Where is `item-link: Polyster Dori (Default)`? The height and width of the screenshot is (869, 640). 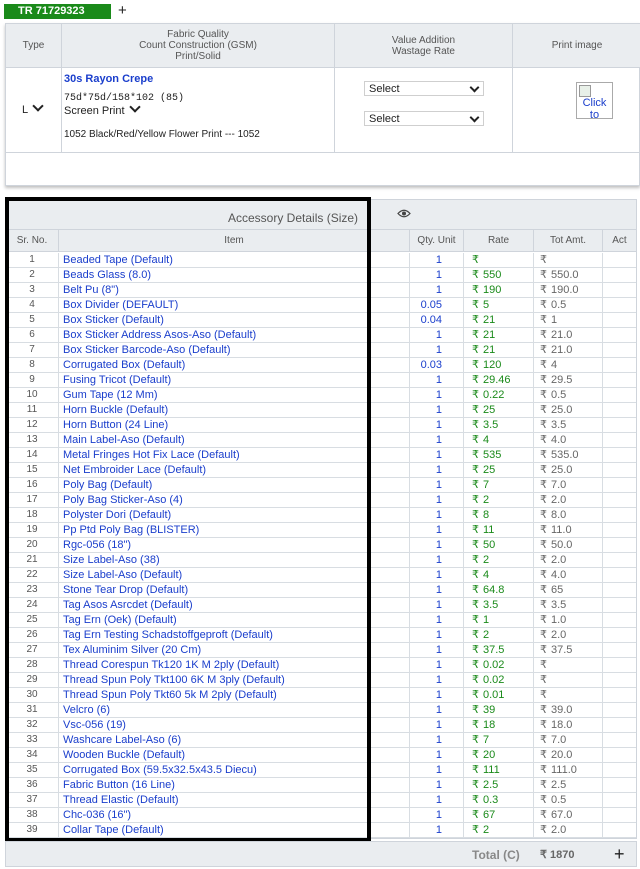 item-link: Polyster Dori (Default) is located at coordinates (234, 515).